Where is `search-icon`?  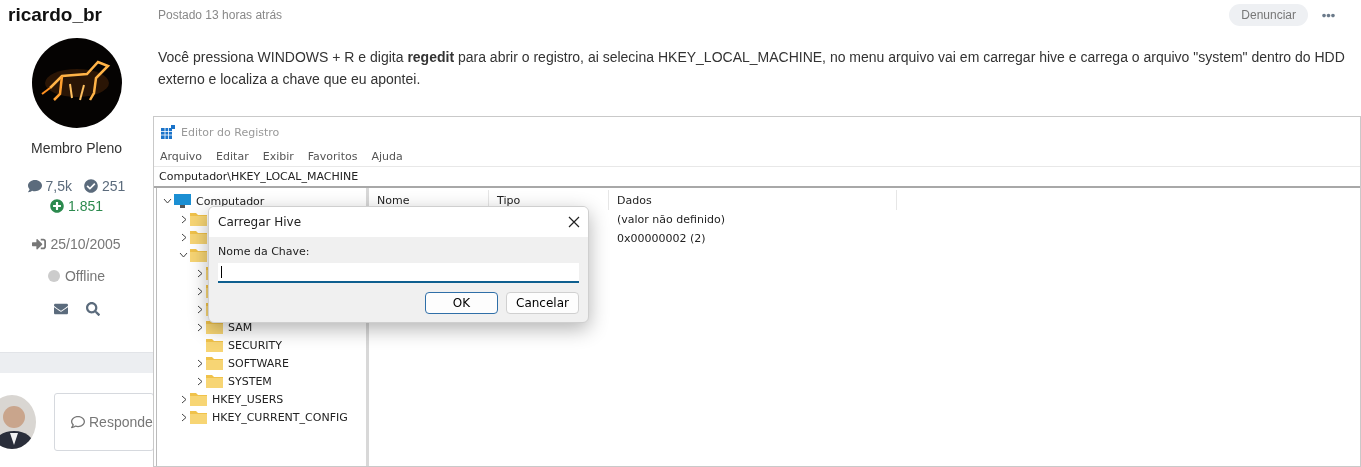 search-icon is located at coordinates (92, 309).